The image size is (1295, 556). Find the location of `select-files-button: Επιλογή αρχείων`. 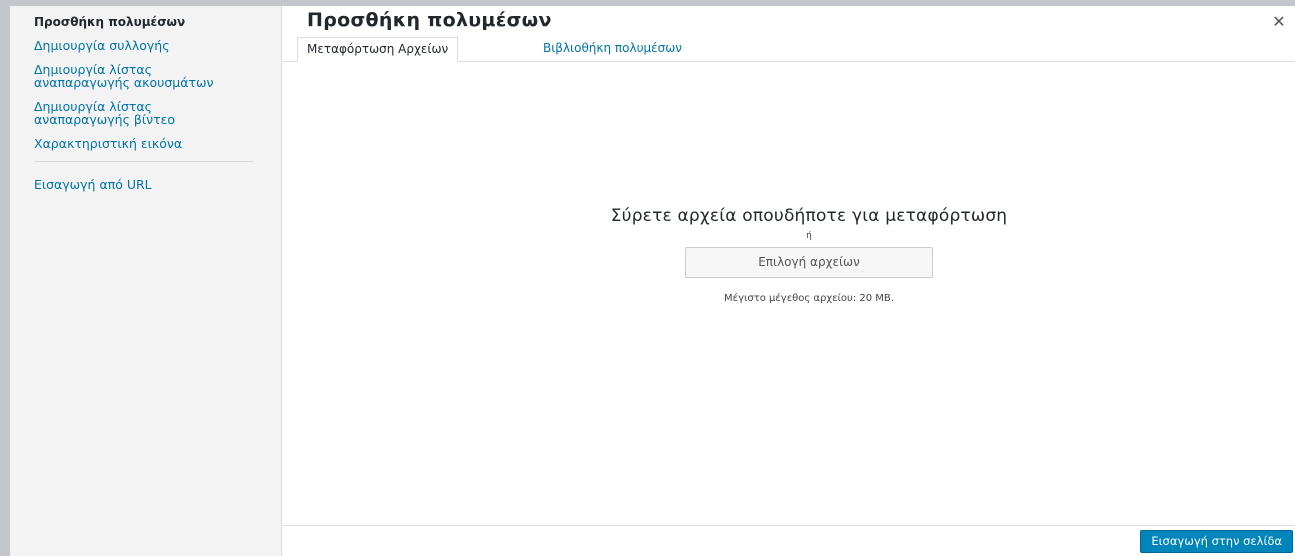

select-files-button: Επιλογή αρχείων is located at coordinates (809, 262).